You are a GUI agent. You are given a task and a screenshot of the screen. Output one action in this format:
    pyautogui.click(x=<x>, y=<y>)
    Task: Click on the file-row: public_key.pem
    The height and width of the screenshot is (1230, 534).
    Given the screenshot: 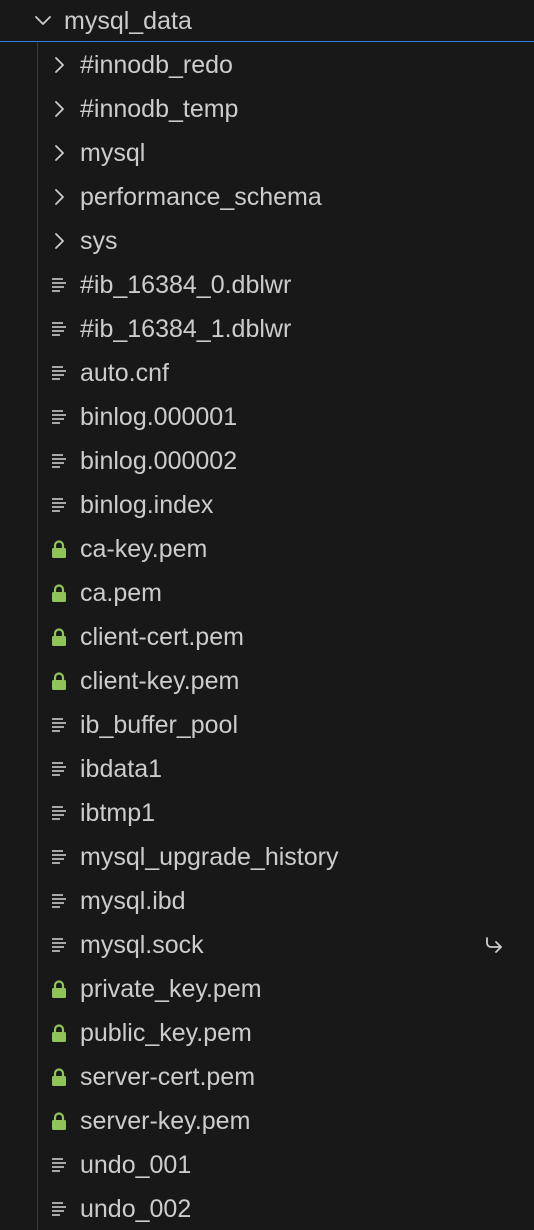 What is the action you would take?
    pyautogui.click(x=267, y=1033)
    